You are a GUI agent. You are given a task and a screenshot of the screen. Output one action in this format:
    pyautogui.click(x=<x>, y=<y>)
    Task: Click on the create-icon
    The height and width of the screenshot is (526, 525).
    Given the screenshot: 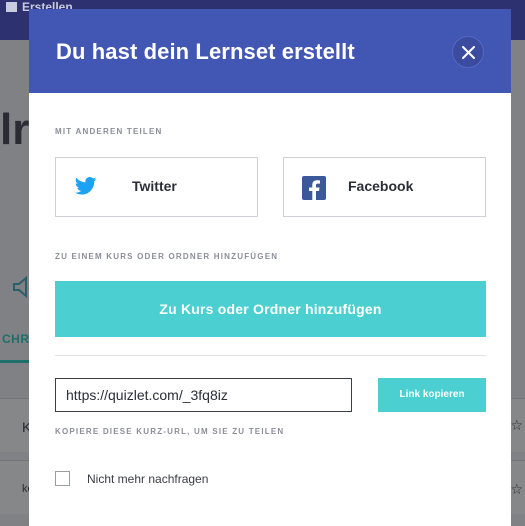 What is the action you would take?
    pyautogui.click(x=11, y=7)
    